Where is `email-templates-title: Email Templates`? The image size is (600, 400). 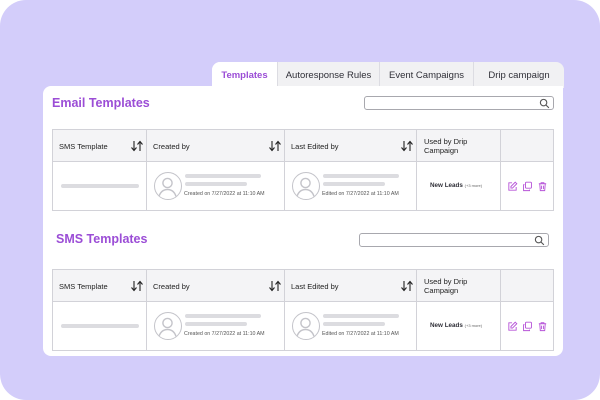 email-templates-title: Email Templates is located at coordinates (101, 103).